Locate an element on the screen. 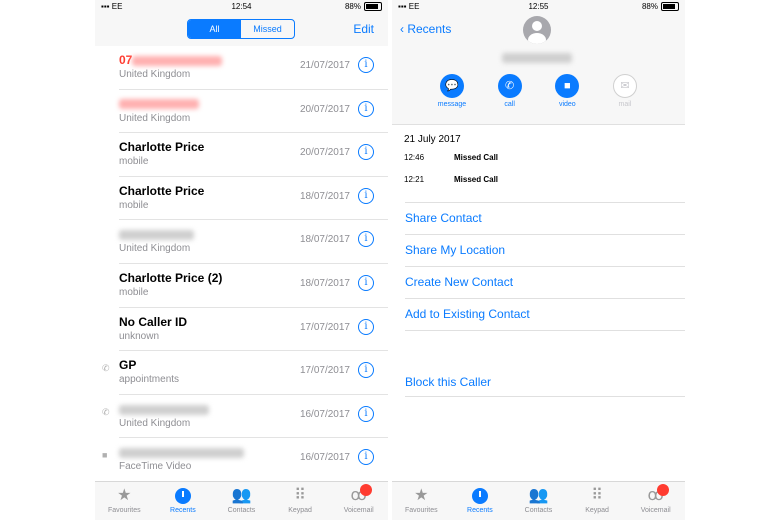 This screenshot has width=780, height=520. video-outgoing-icon: ■ is located at coordinates (105, 455).